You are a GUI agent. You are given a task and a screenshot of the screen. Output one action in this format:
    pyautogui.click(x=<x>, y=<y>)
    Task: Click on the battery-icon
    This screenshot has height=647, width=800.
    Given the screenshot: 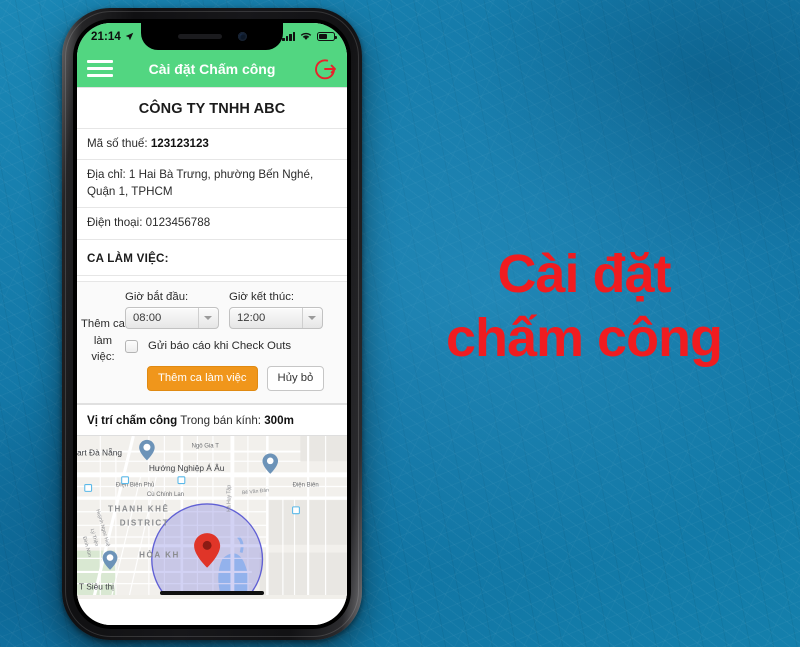 What is the action you would take?
    pyautogui.click(x=327, y=36)
    